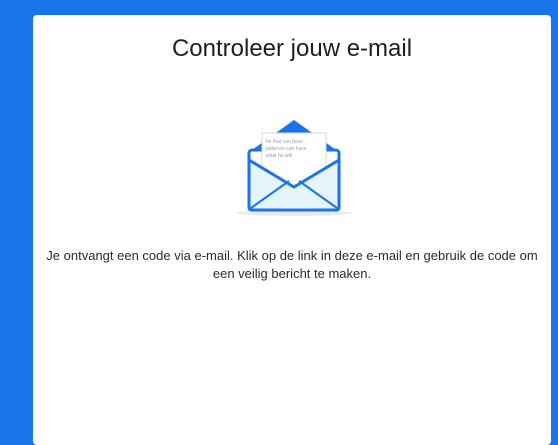 The width and height of the screenshot is (558, 445). What do you see at coordinates (286, 149) in the screenshot?
I see `letter-line-2: patience can have` at bounding box center [286, 149].